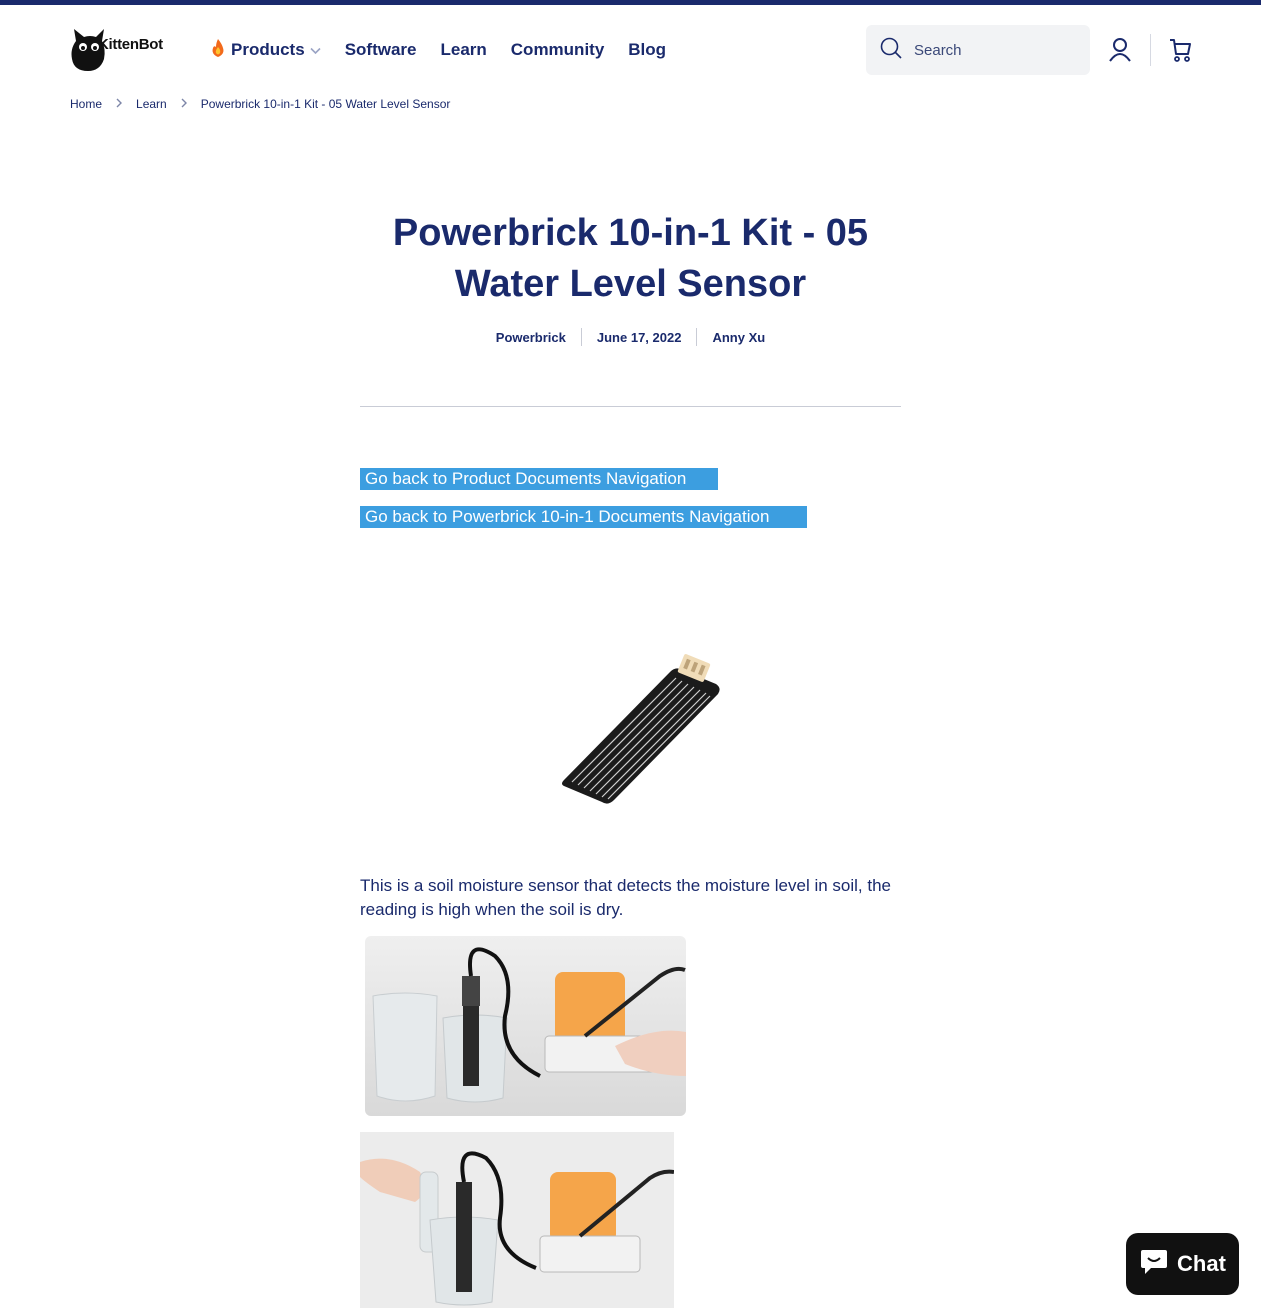  I want to click on chat-button: Chat, so click(1182, 1264).